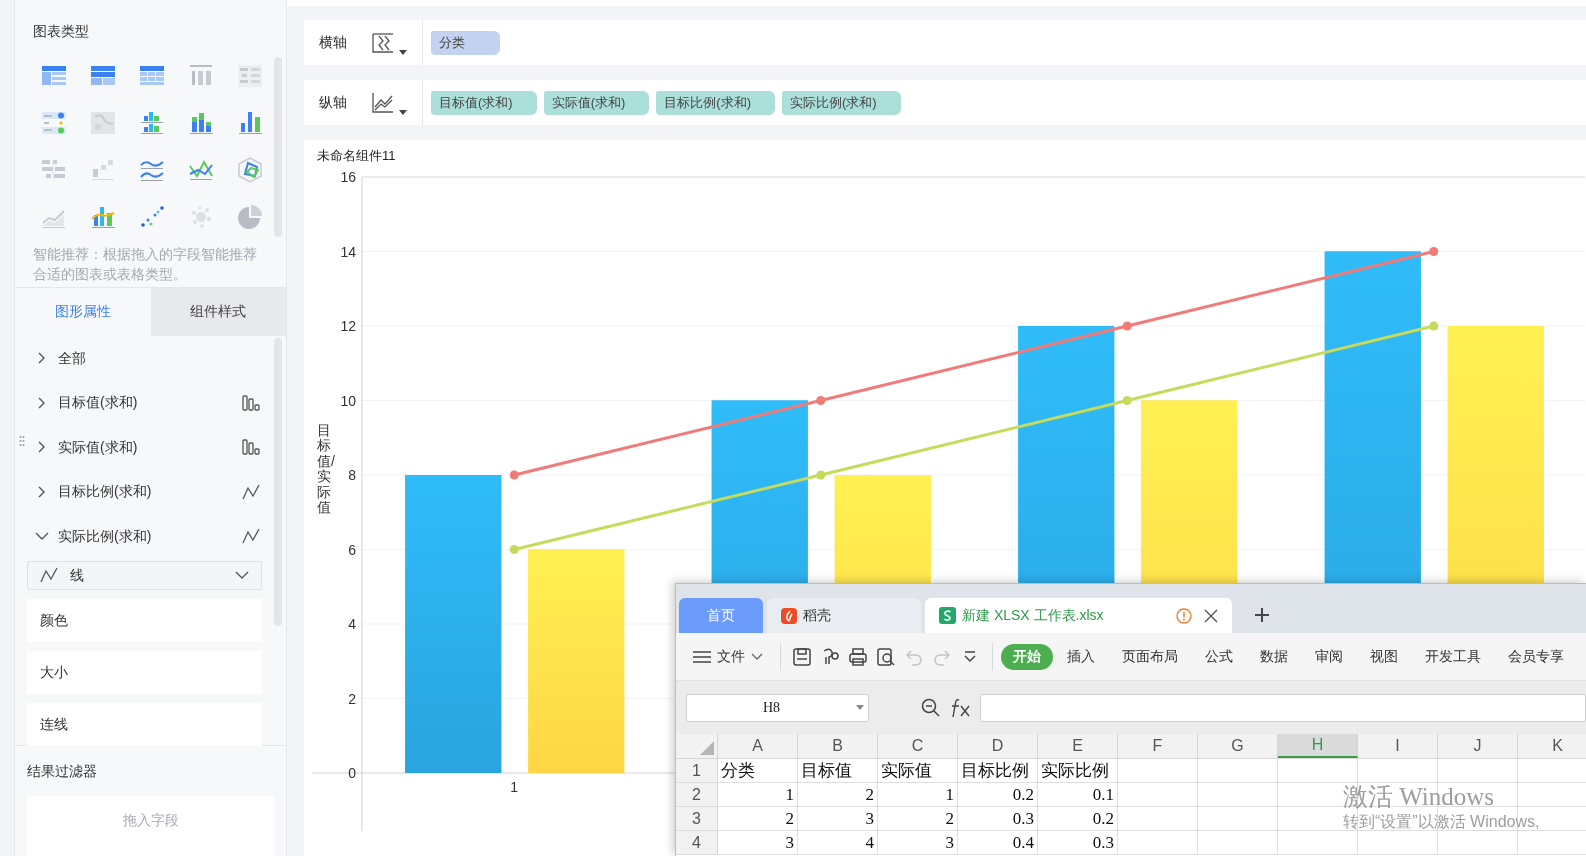 The height and width of the screenshot is (856, 1586). What do you see at coordinates (333, 102) in the screenshot?
I see `axis-label: 纵轴` at bounding box center [333, 102].